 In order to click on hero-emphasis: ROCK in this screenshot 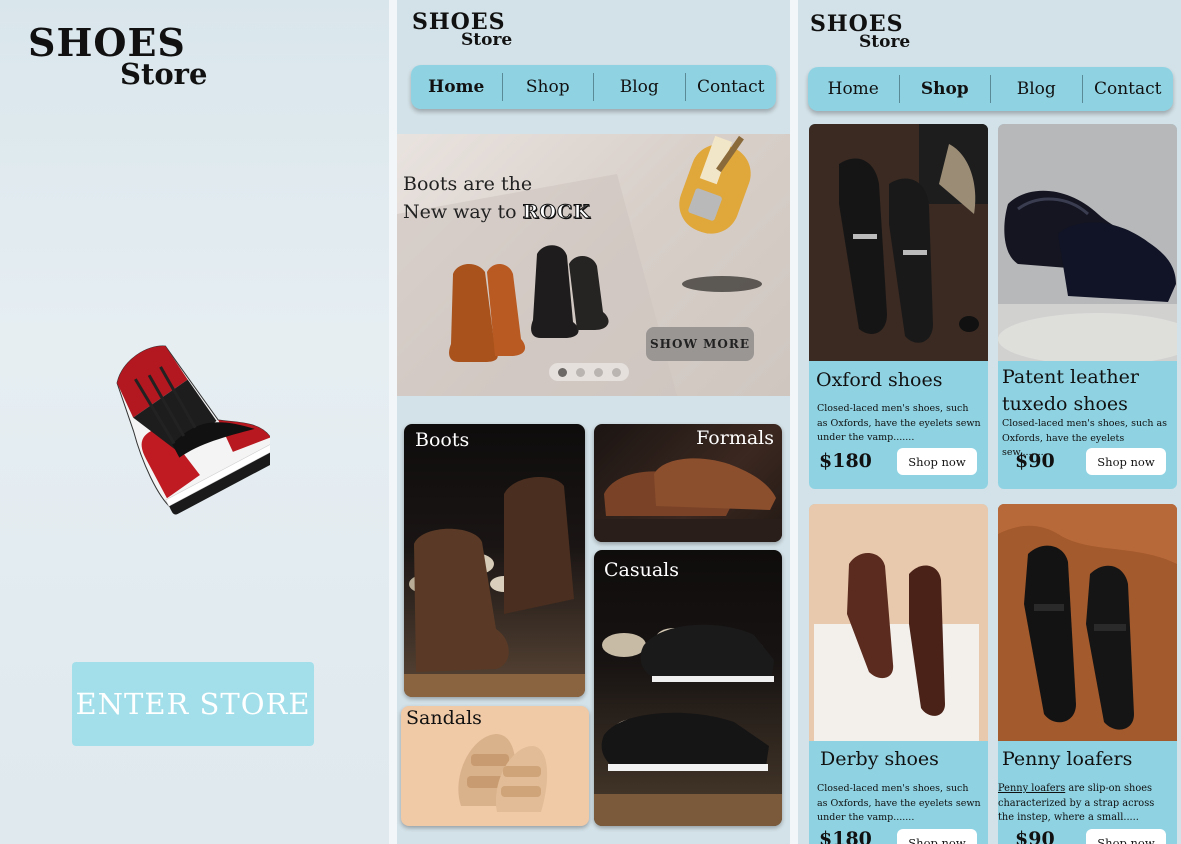, I will do `click(556, 212)`.